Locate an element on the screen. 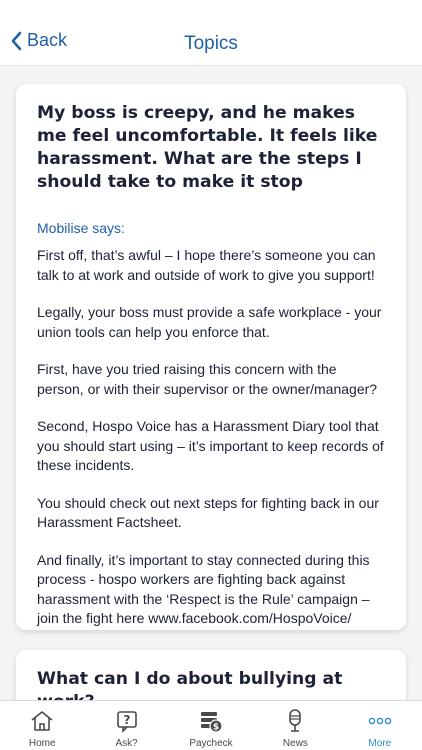 The image size is (422, 750). more-icon is located at coordinates (380, 721).